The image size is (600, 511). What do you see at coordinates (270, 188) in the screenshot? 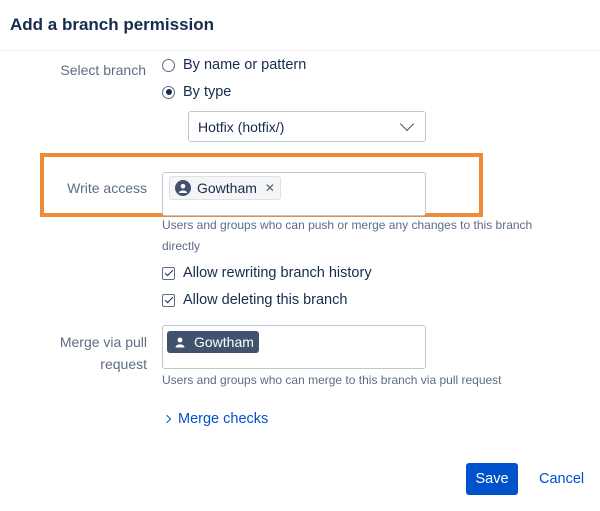
I see `remove-user-x-icon: ✕` at bounding box center [270, 188].